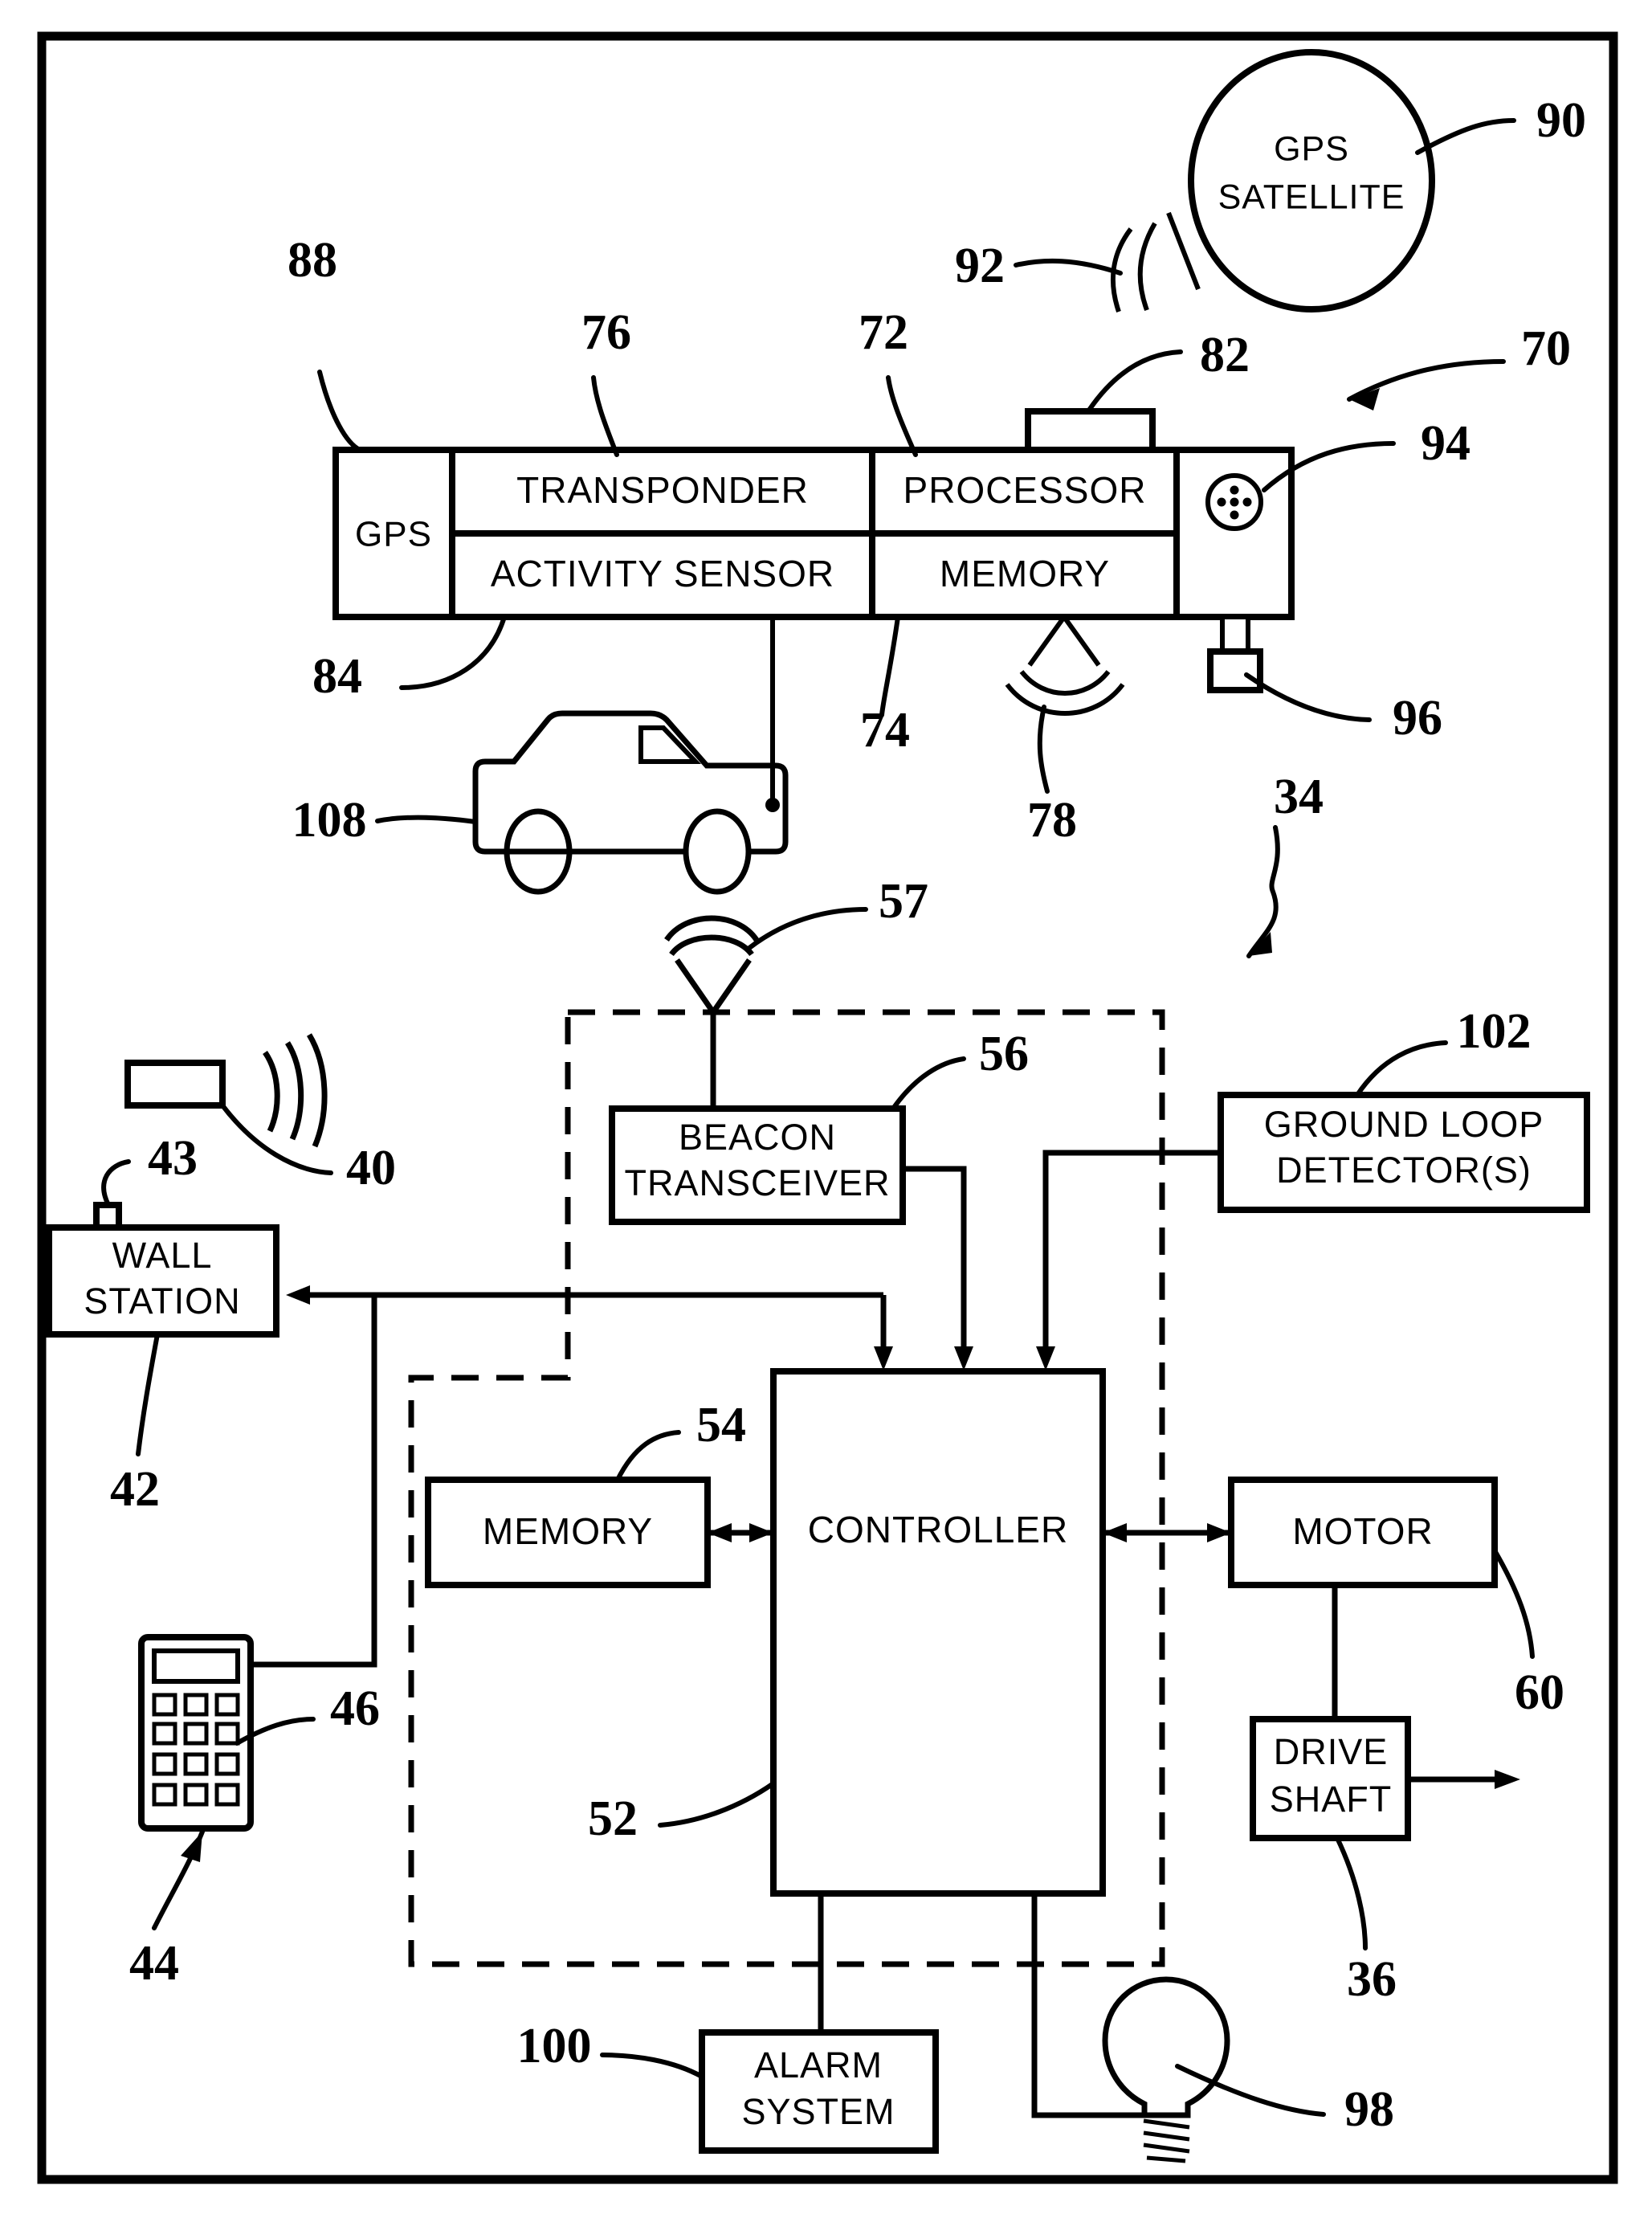 The height and width of the screenshot is (2214, 1652). I want to click on wallstation-bus-down-arrow, so click(883, 1358).